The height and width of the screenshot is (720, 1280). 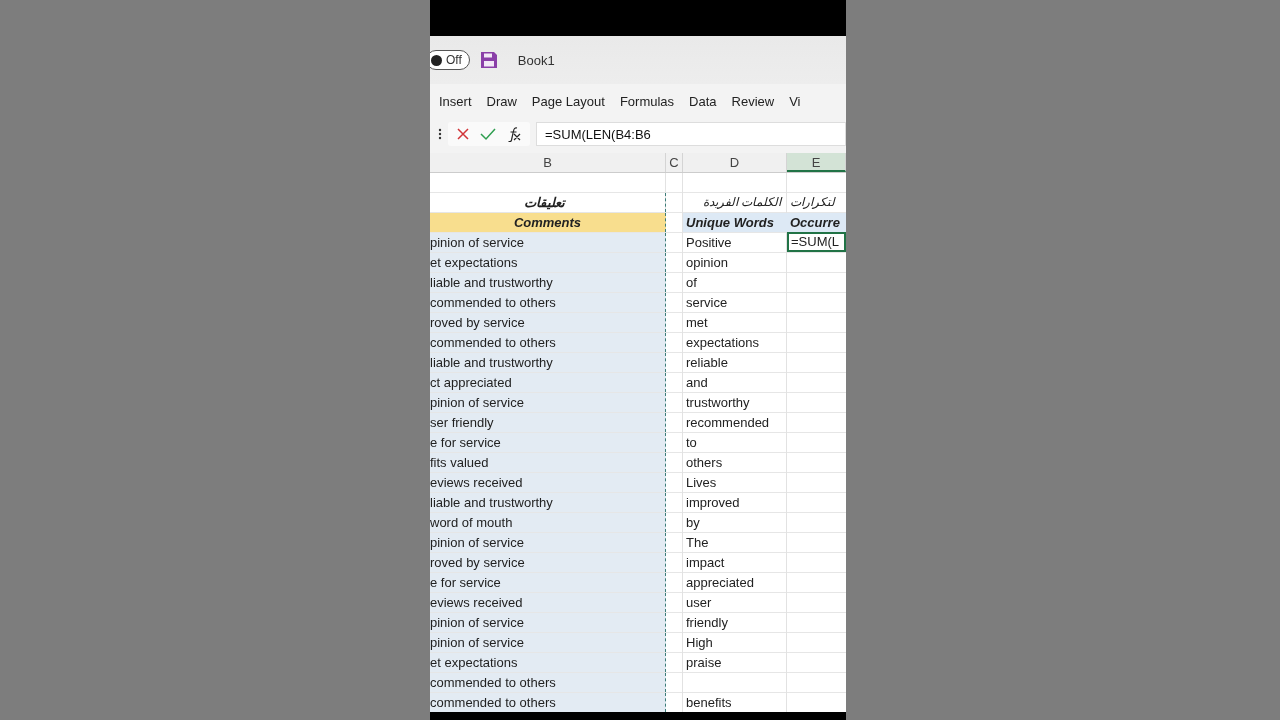 What do you see at coordinates (548, 382) in the screenshot?
I see `table-cell: ct appreciated` at bounding box center [548, 382].